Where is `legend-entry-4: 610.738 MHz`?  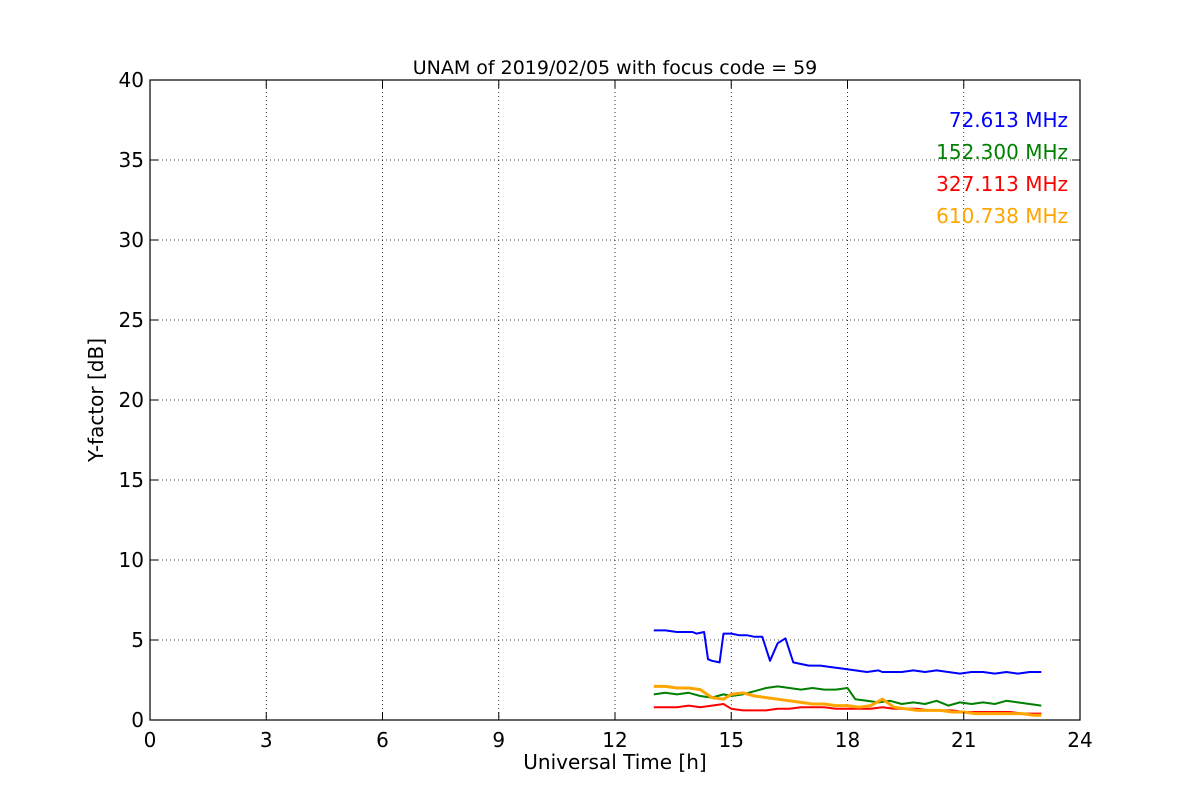
legend-entry-4: 610.738 MHz is located at coordinates (1002, 216).